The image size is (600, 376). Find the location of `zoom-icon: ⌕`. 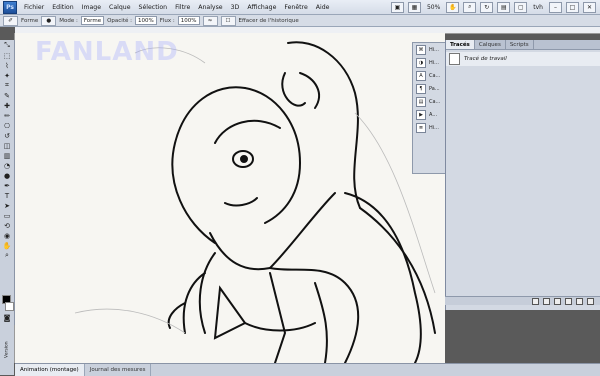

zoom-icon: ⌕ is located at coordinates (470, 7).